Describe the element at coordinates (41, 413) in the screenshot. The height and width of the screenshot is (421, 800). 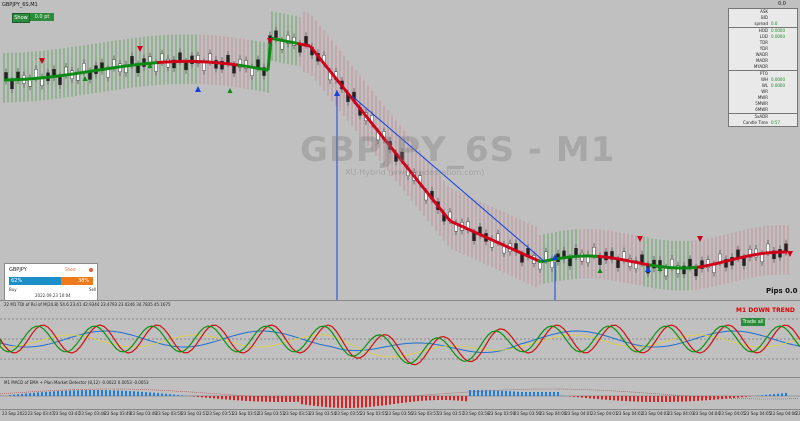
I see `time-tick: 23 Sep 03:47` at that location.